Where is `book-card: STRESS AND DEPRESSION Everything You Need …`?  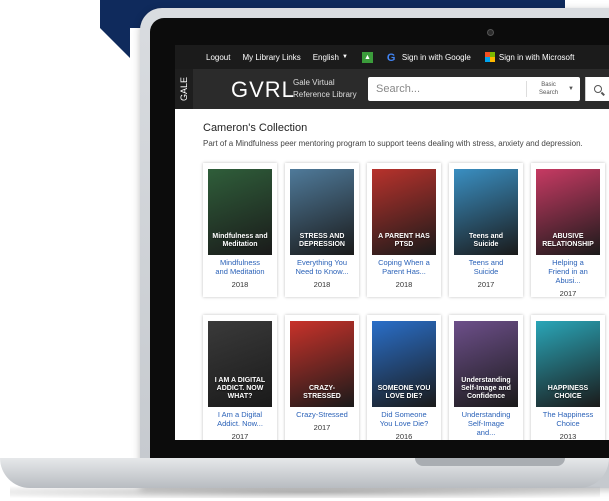 book-card: STRESS AND DEPRESSION Everything You Need … is located at coordinates (322, 230).